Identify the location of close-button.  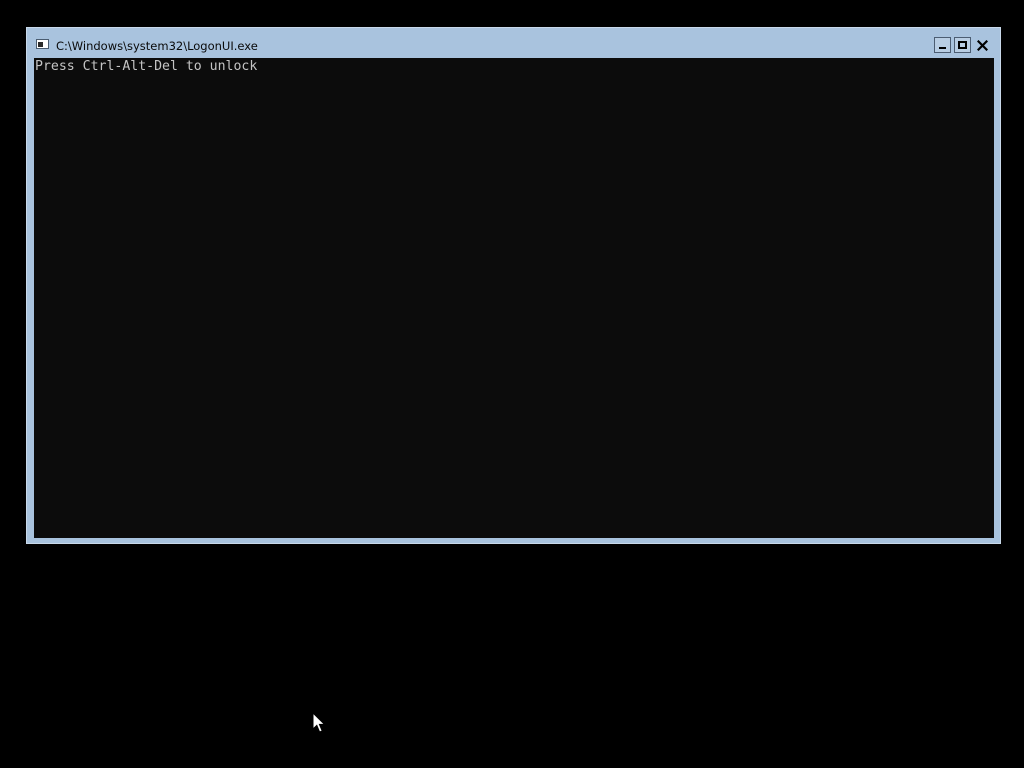
(982, 45).